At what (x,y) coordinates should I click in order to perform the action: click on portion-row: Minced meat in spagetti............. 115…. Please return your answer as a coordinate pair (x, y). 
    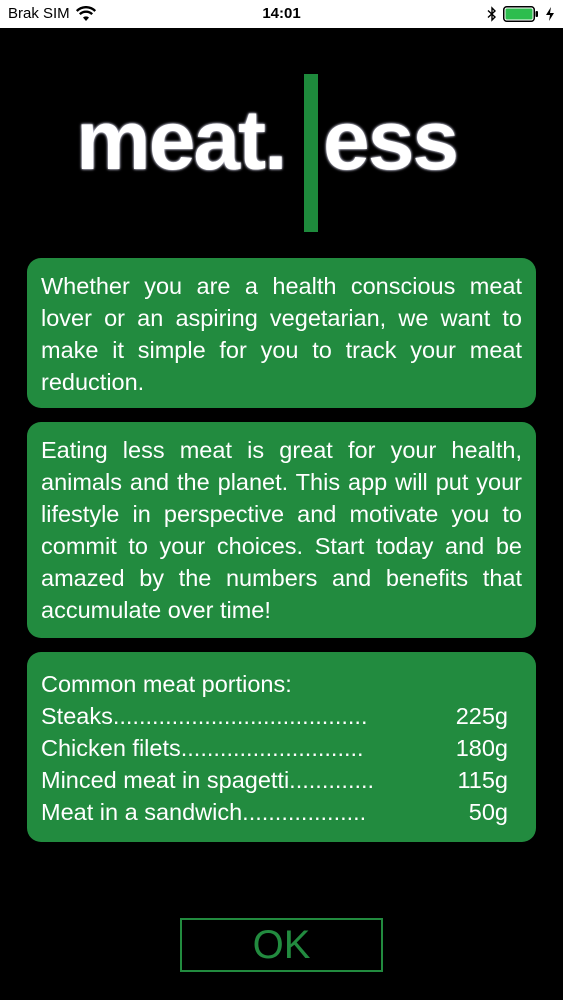
    Looking at the image, I should click on (281, 780).